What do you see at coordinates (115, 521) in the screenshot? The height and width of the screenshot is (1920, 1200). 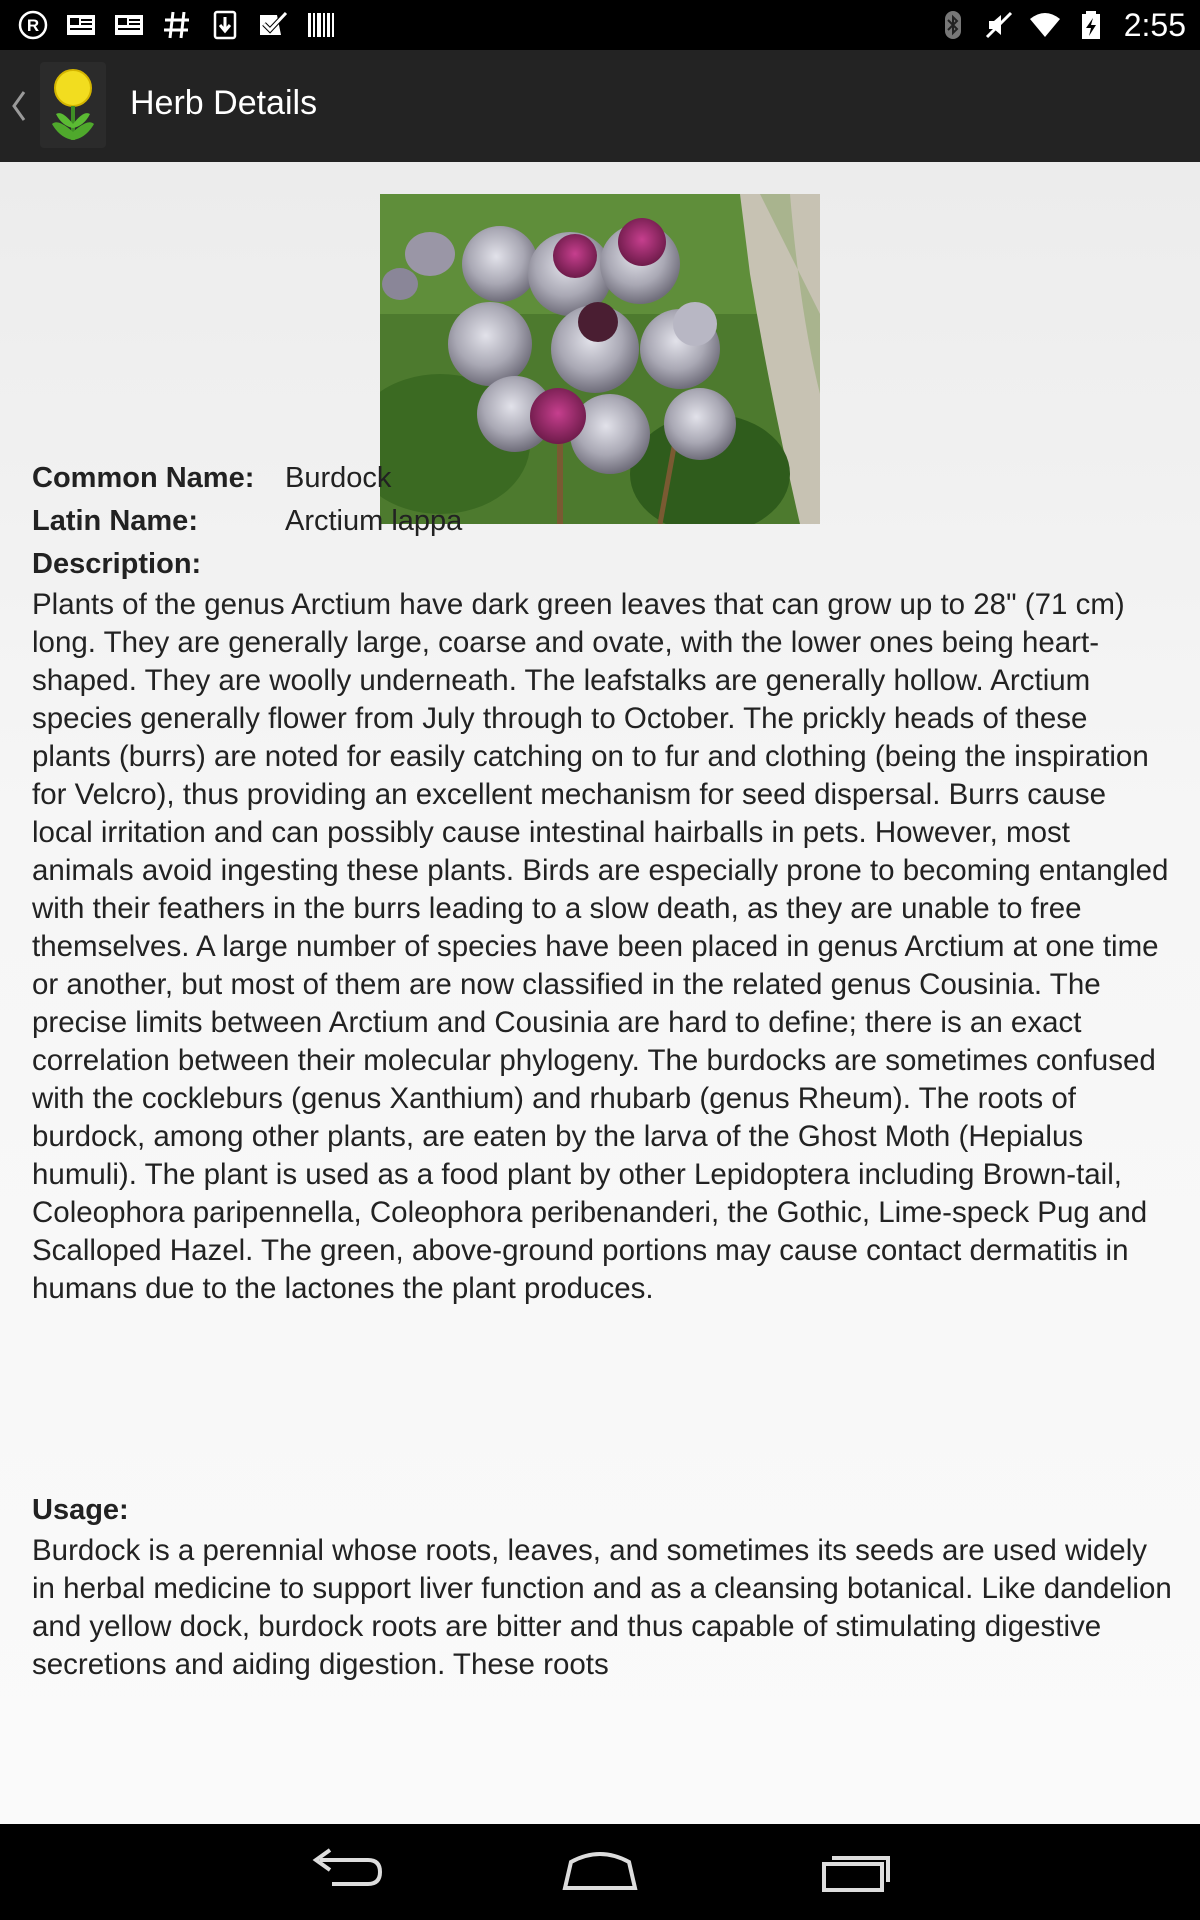 I see `latin-name-label: Latin Name:` at bounding box center [115, 521].